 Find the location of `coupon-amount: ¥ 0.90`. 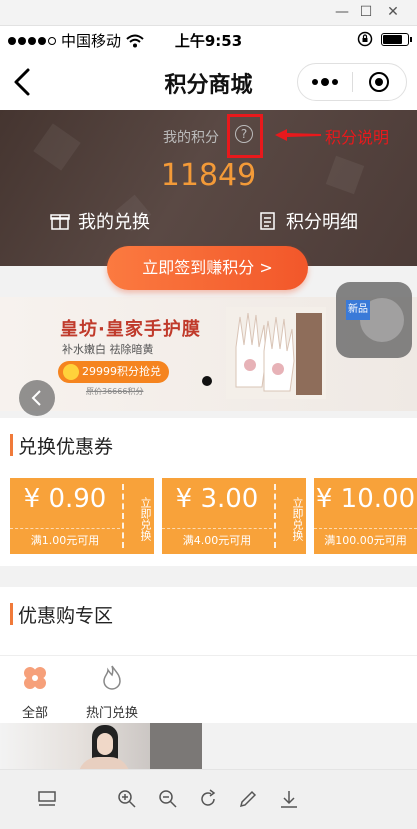

coupon-amount: ¥ 0.90 is located at coordinates (65, 499).